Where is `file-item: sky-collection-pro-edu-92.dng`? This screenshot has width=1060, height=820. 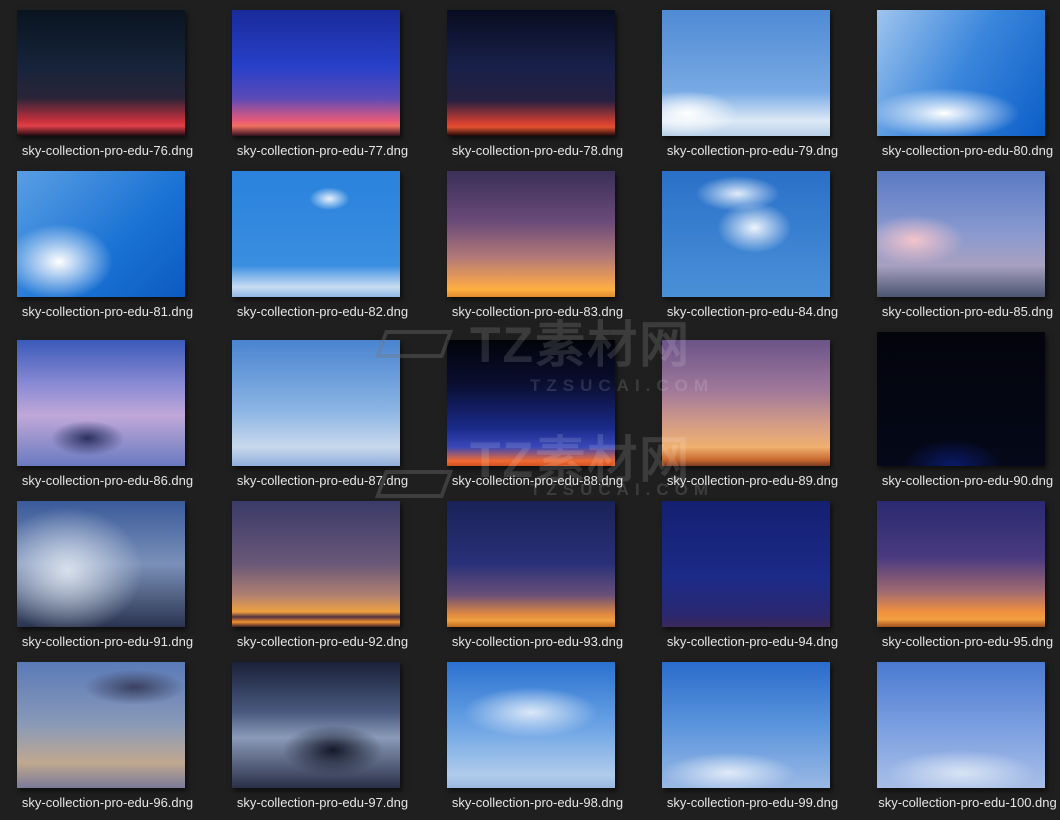 file-item: sky-collection-pro-edu-92.dng is located at coordinates (322, 571).